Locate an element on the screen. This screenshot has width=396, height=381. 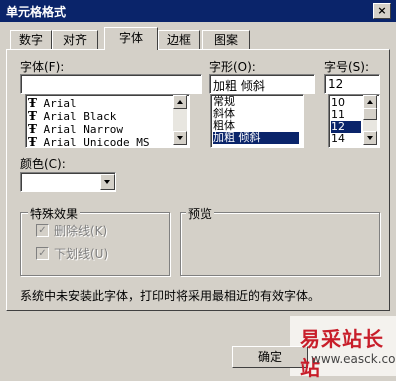
size-input-value: 12 is located at coordinates (336, 84).